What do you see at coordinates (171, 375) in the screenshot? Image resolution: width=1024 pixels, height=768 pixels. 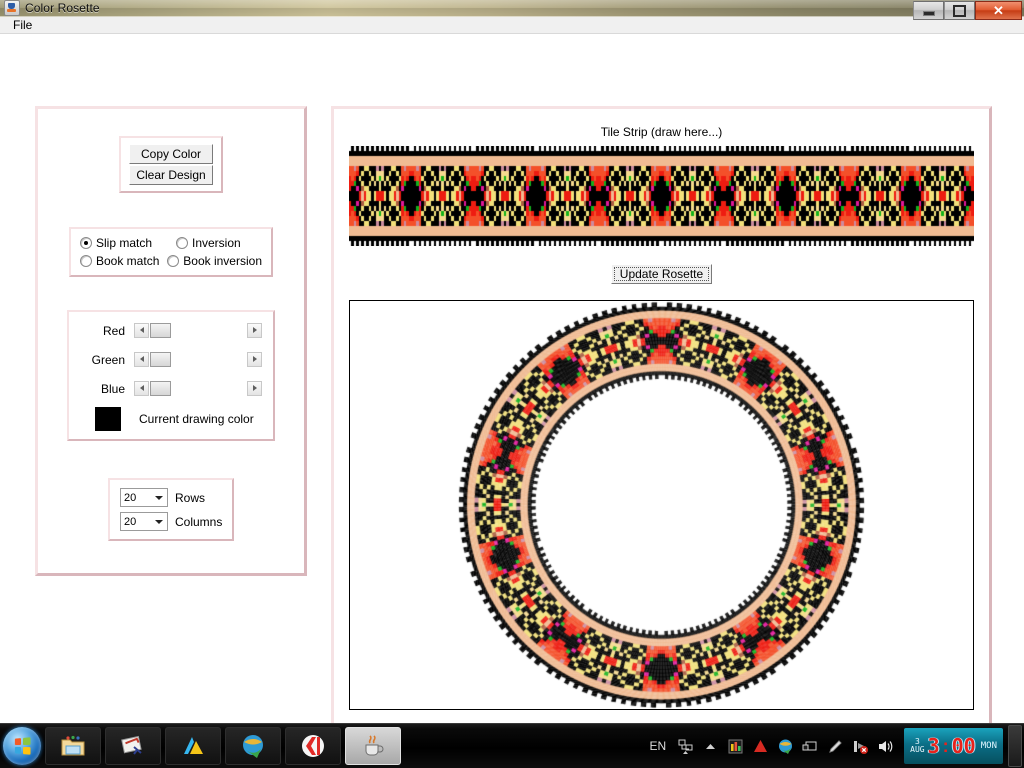 I see `rgb-sliders-group: Red Green Blue Current drawing color` at bounding box center [171, 375].